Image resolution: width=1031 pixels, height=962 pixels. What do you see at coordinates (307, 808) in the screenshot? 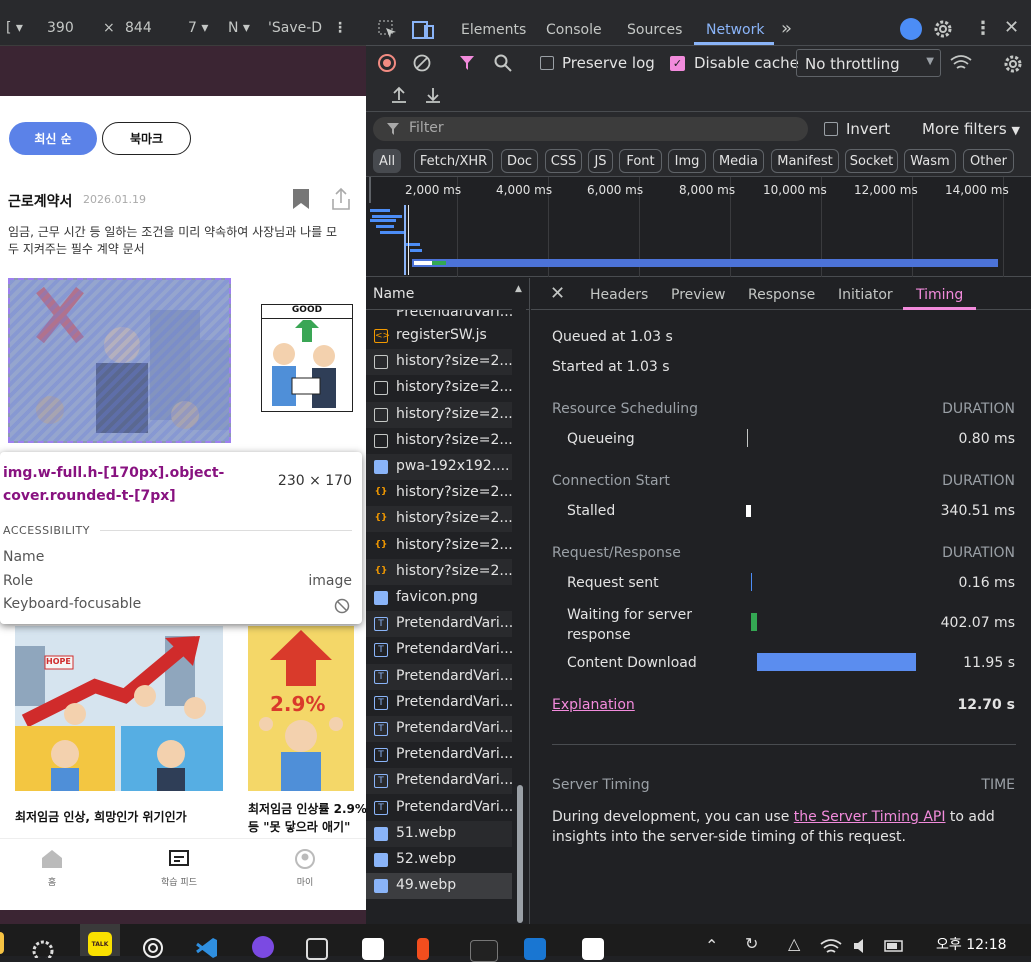
I see `card-caption-2: 최저임금 인상률 2.9%` at bounding box center [307, 808].